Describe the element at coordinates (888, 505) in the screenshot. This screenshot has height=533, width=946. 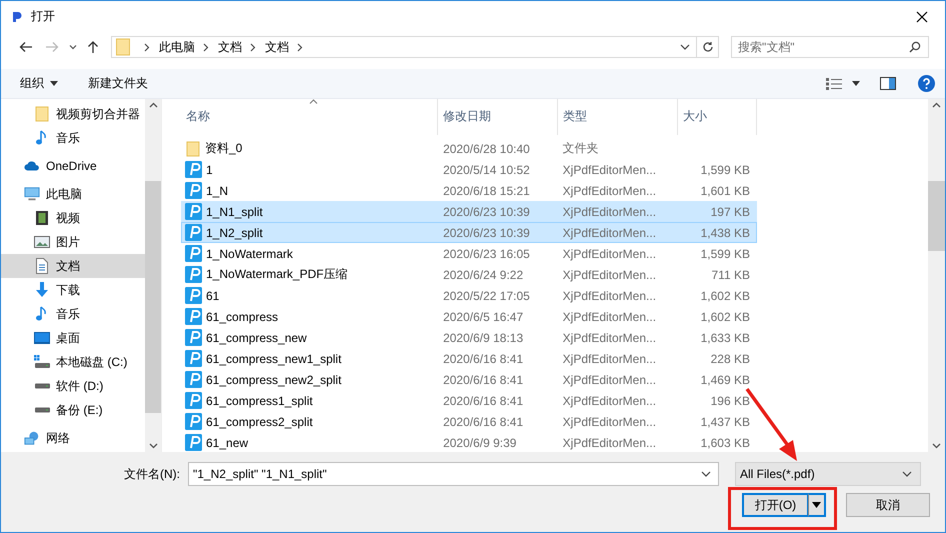
I see `cancel-button: 取消` at that location.